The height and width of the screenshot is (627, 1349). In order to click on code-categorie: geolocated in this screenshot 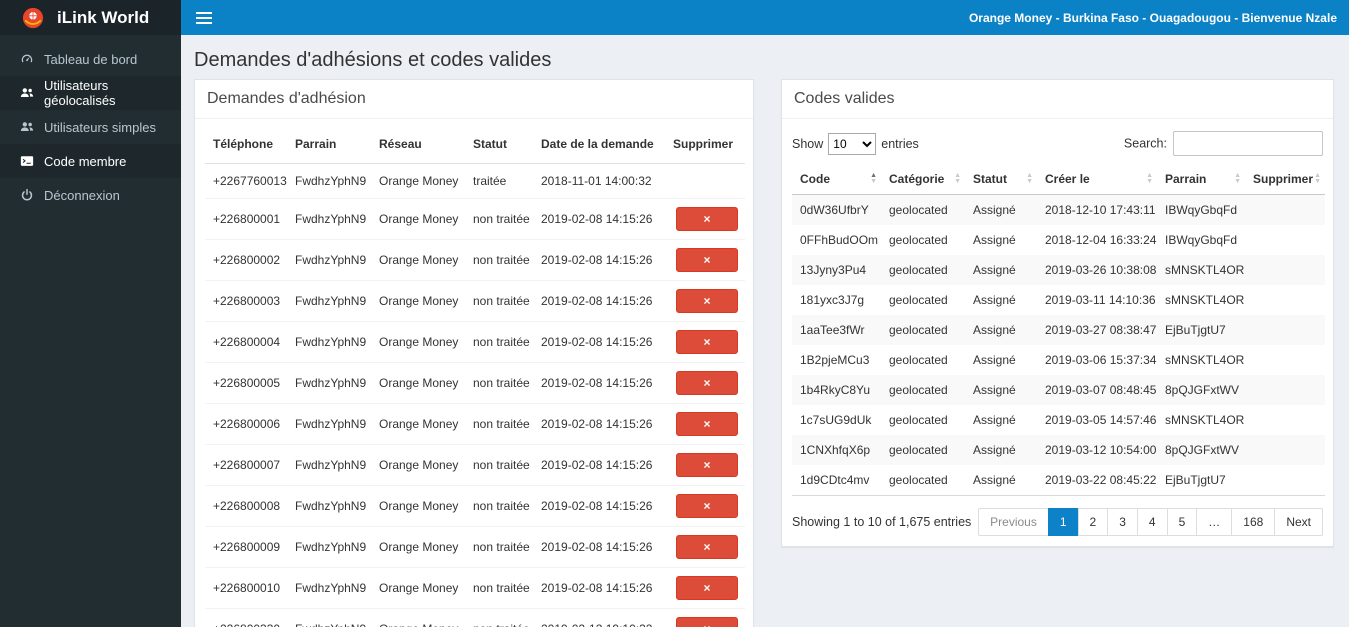, I will do `click(918, 480)`.